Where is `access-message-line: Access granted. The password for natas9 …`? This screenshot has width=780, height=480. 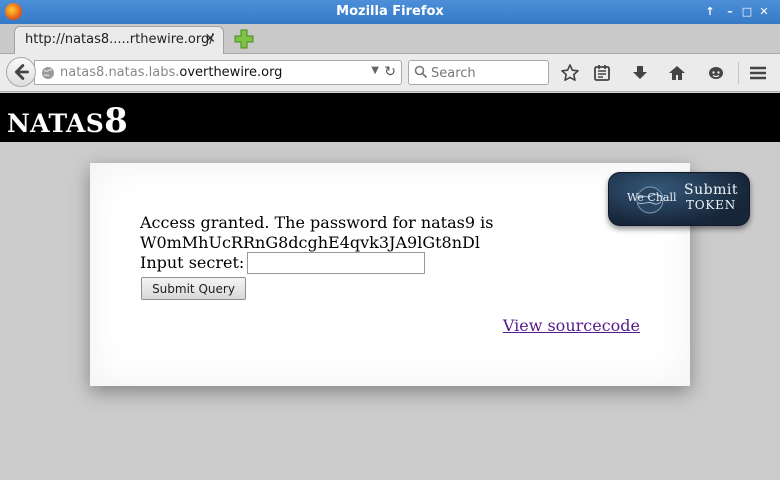
access-message-line: Access granted. The password for natas9 … is located at coordinates (317, 222).